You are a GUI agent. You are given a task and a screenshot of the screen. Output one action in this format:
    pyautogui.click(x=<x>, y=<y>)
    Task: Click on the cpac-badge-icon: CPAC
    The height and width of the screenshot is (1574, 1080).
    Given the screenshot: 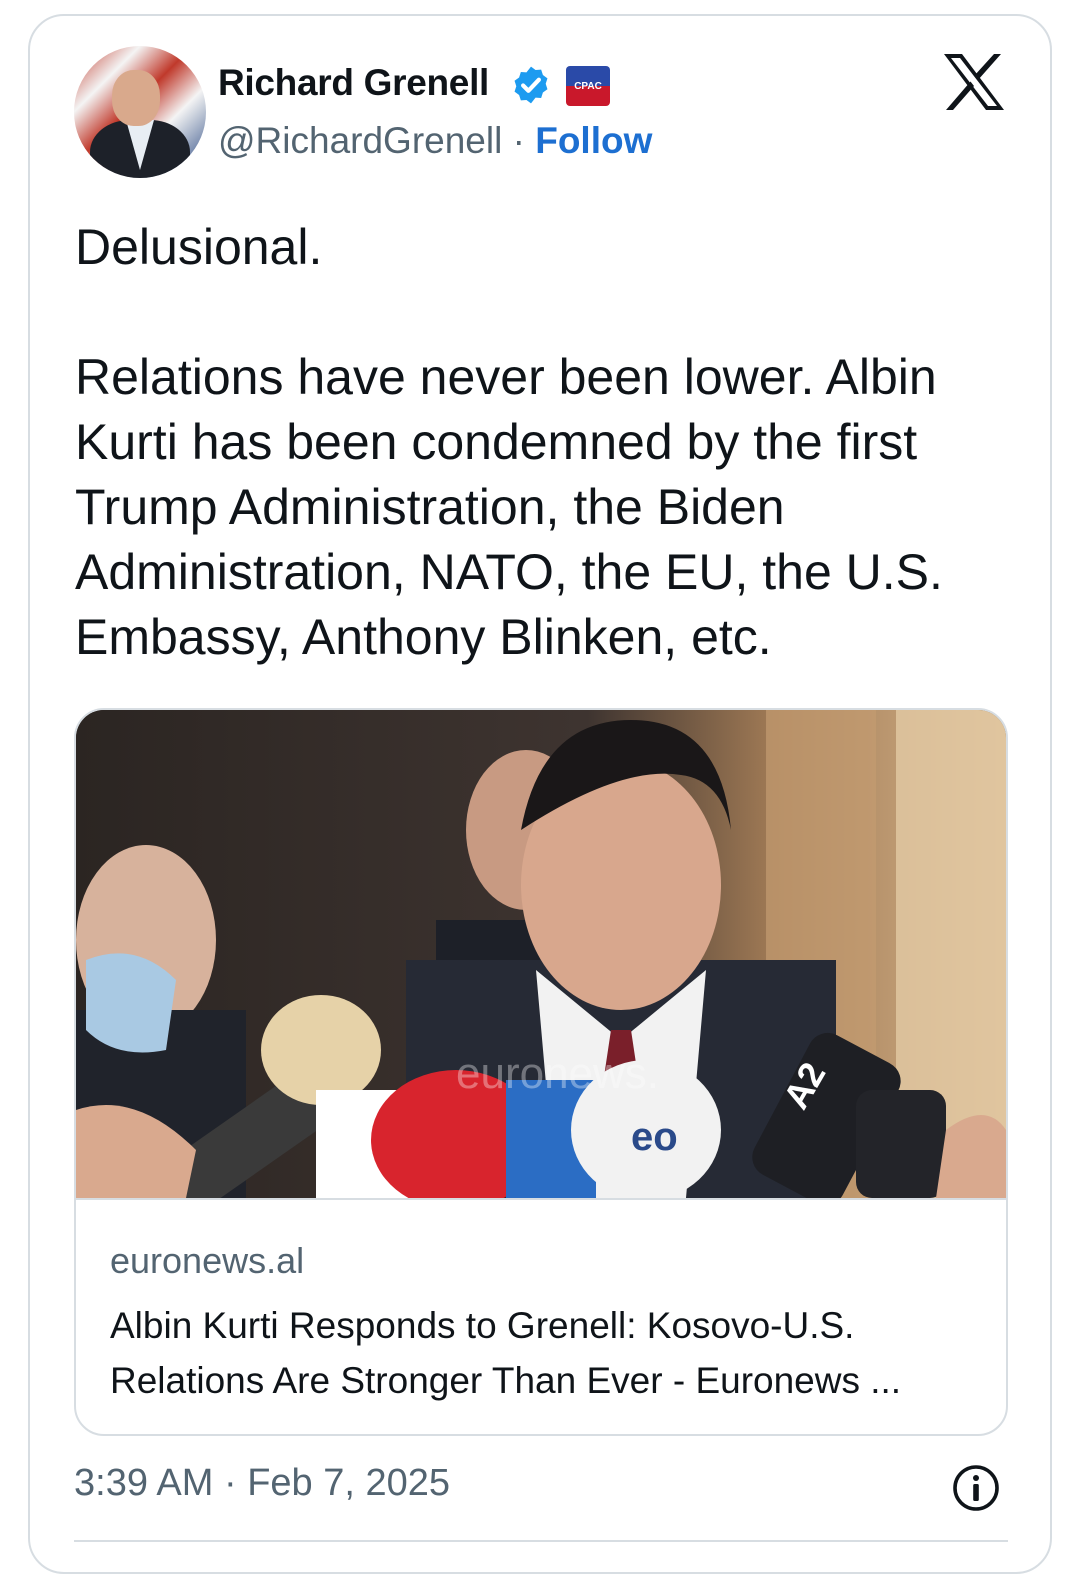 What is the action you would take?
    pyautogui.click(x=588, y=86)
    